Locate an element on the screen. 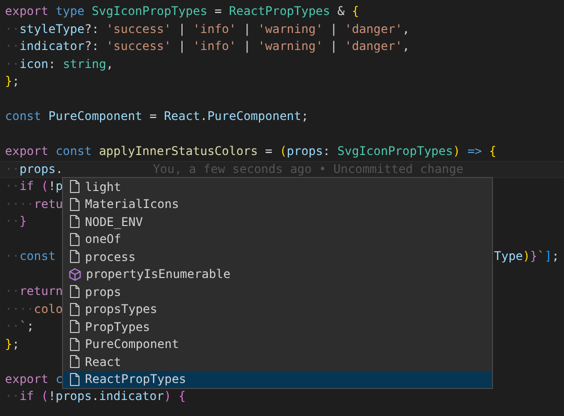  code-line: const PureComponent = React.PureComponent; is located at coordinates (156, 116).